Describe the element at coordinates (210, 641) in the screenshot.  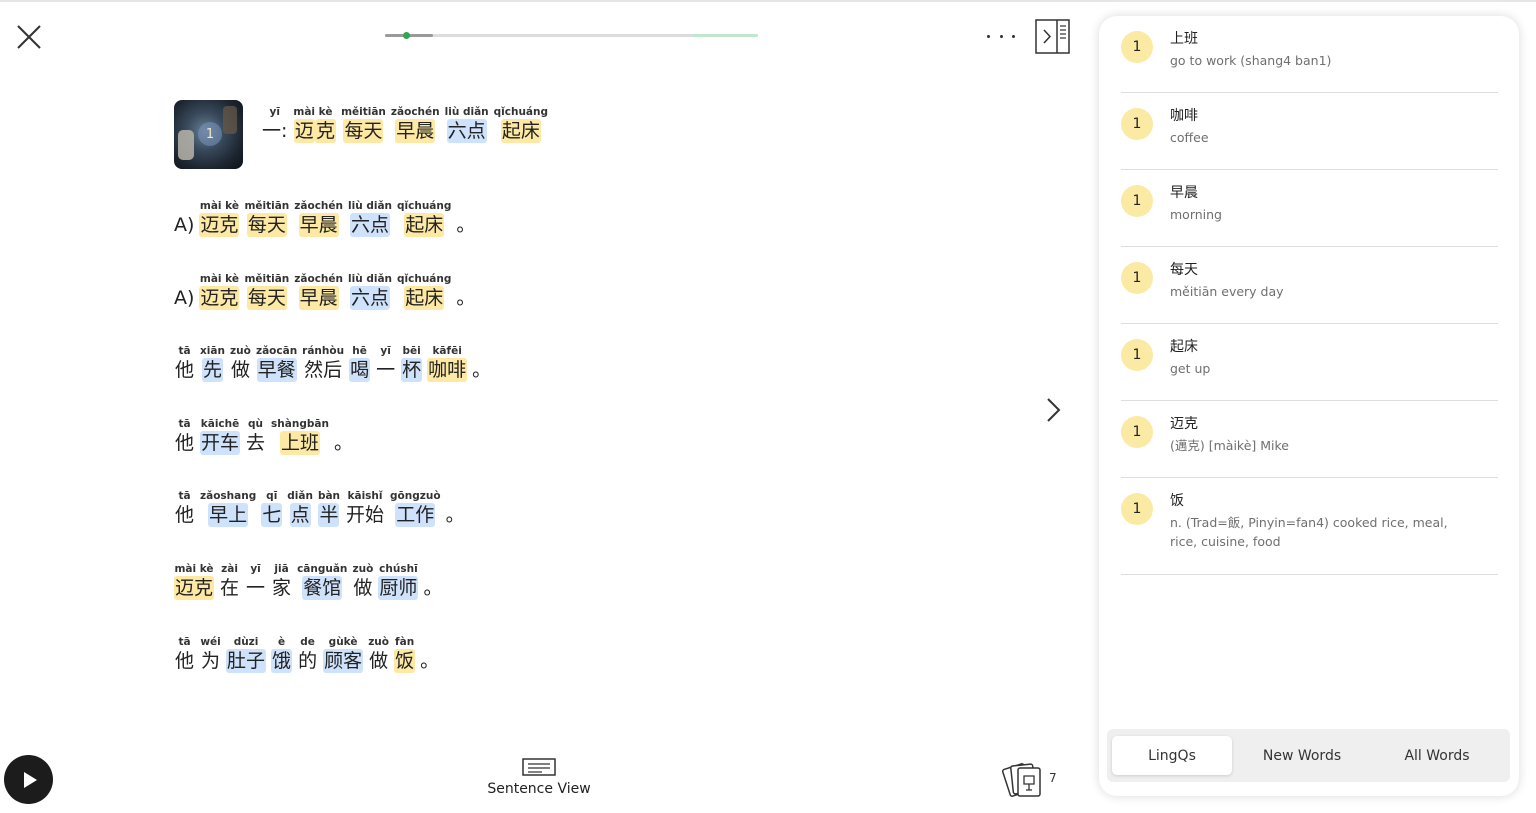
I see `pinyin-label: wéi` at that location.